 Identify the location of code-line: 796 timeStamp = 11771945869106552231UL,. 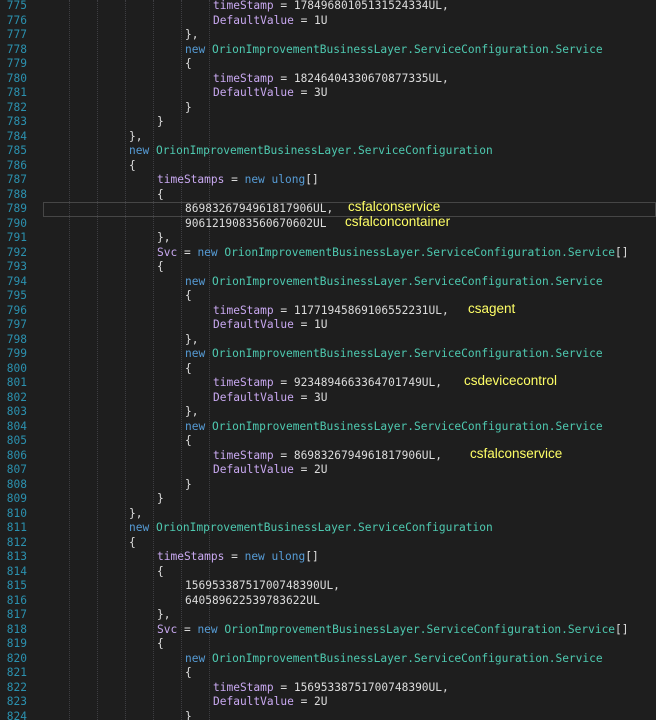
(328, 311).